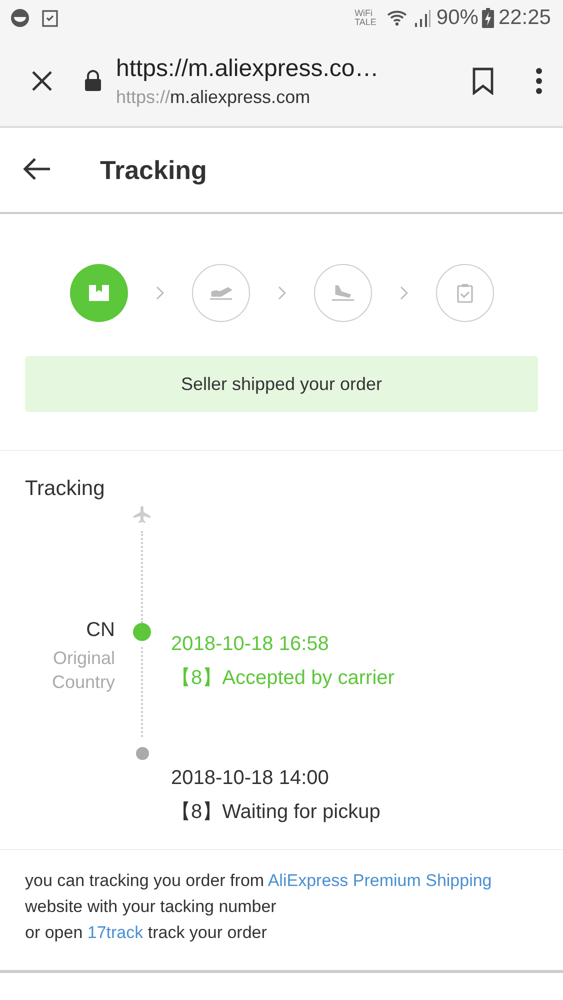 This screenshot has height=1000, width=563. What do you see at coordinates (50, 18) in the screenshot?
I see `checklist-icon` at bounding box center [50, 18].